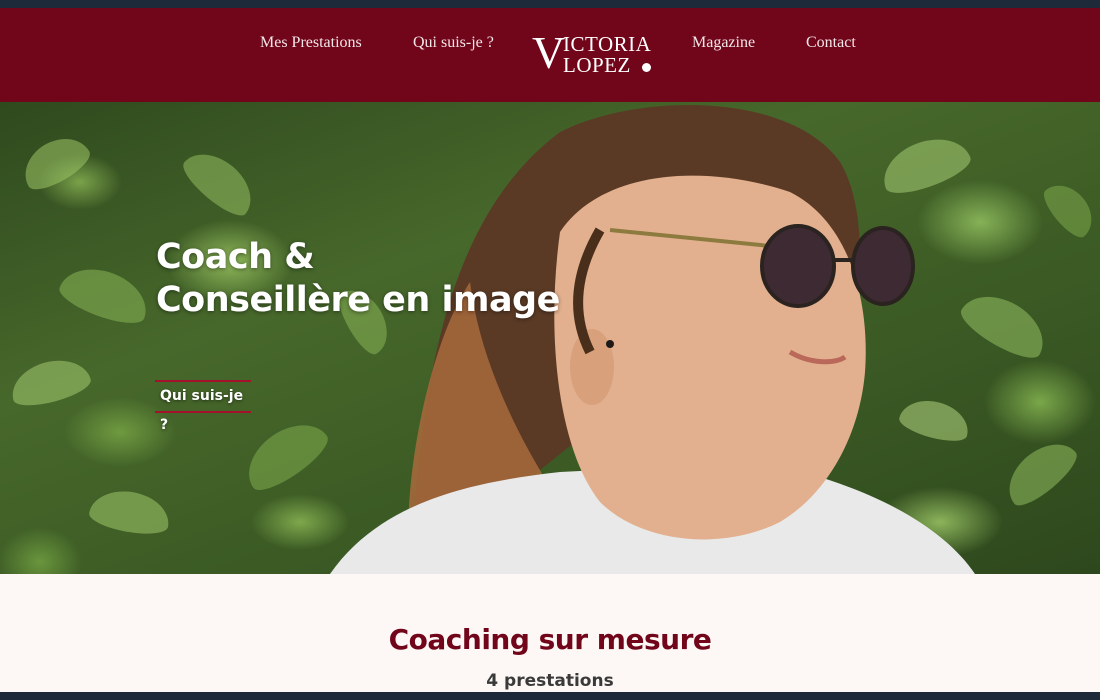  I want to click on bottom-frame-strip, so click(550, 696).